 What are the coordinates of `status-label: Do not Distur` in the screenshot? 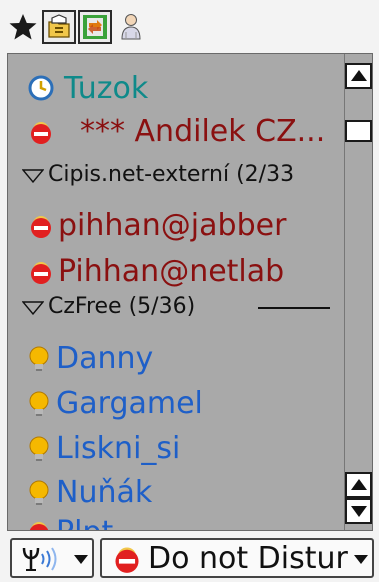 It's located at (248, 558).